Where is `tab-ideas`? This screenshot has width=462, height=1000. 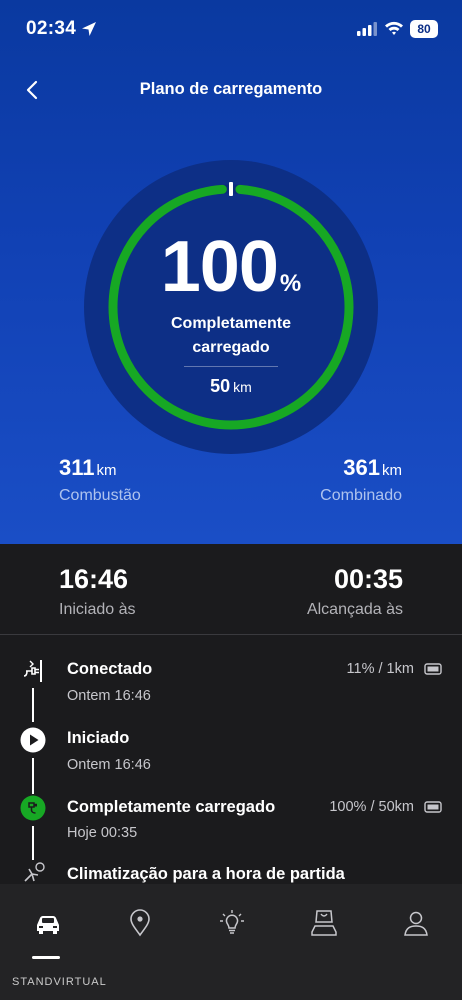
tab-ideas is located at coordinates (231, 924).